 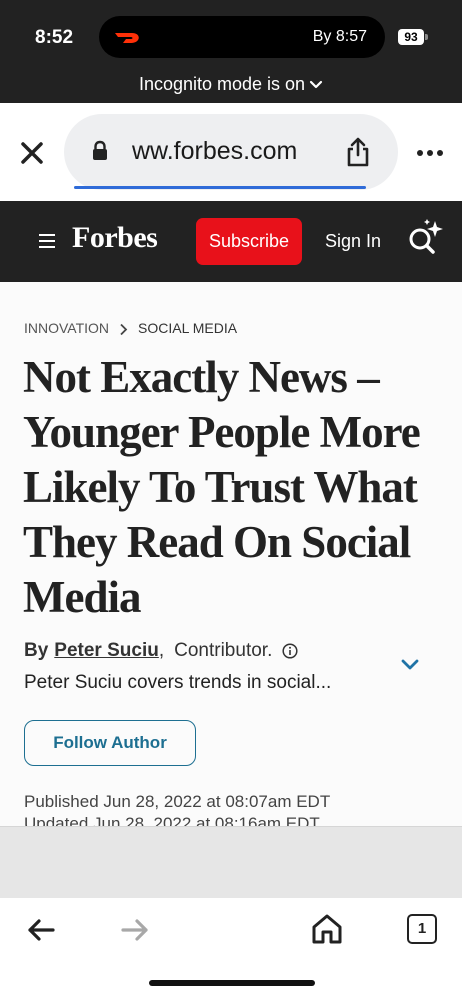 What do you see at coordinates (106, 650) in the screenshot?
I see `author-name-link: Peter Suciu` at bounding box center [106, 650].